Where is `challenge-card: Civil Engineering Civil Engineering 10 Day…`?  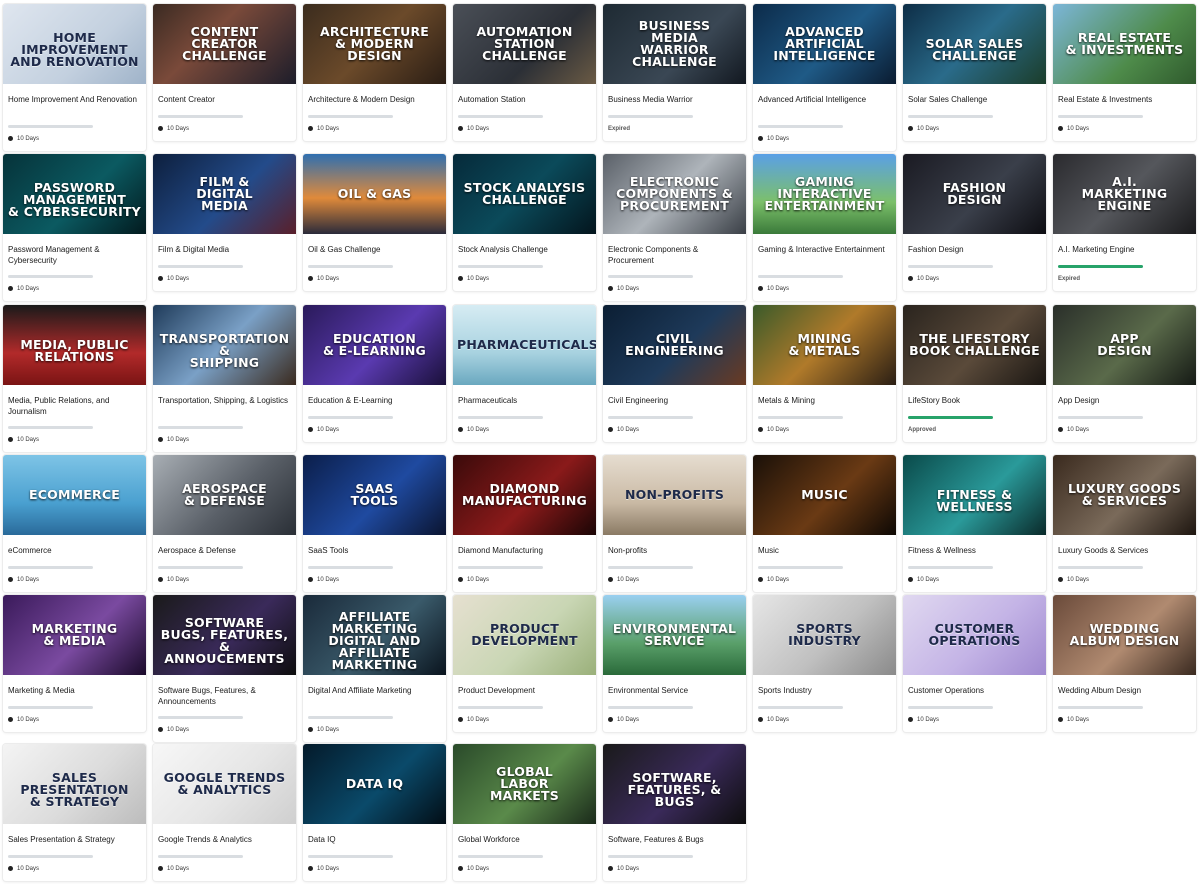
challenge-card: Civil Engineering Civil Engineering 10 Day… is located at coordinates (674, 373).